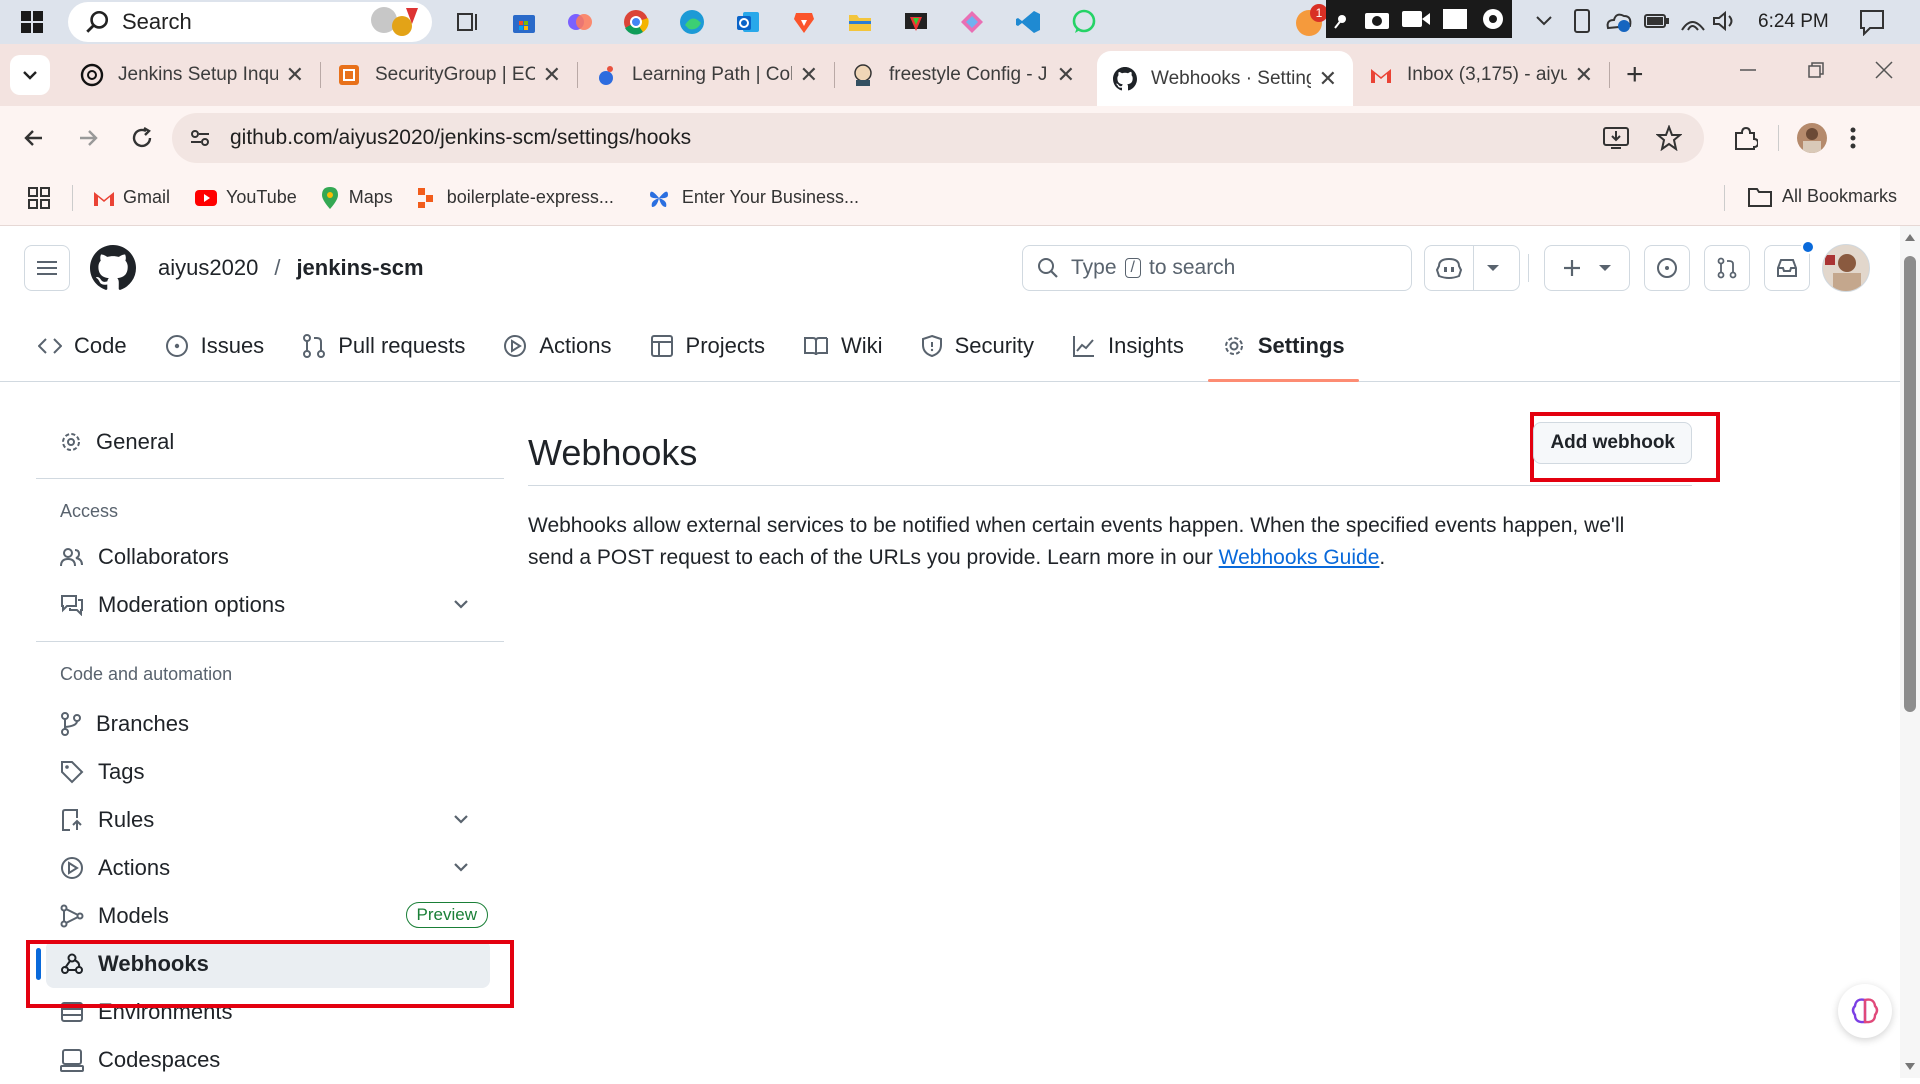 The width and height of the screenshot is (1920, 1084). What do you see at coordinates (1910, 484) in the screenshot?
I see `scrollbar-thumb` at bounding box center [1910, 484].